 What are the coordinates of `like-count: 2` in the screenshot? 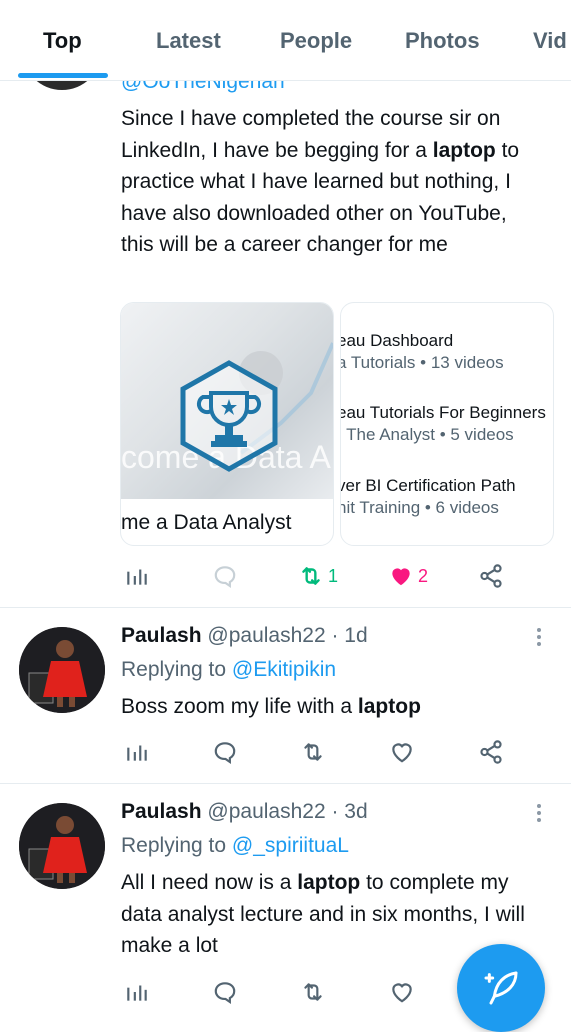 It's located at (423, 575).